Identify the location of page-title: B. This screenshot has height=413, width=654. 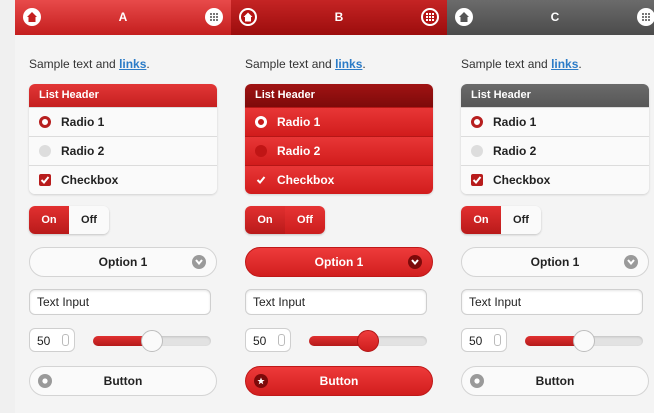
(339, 17).